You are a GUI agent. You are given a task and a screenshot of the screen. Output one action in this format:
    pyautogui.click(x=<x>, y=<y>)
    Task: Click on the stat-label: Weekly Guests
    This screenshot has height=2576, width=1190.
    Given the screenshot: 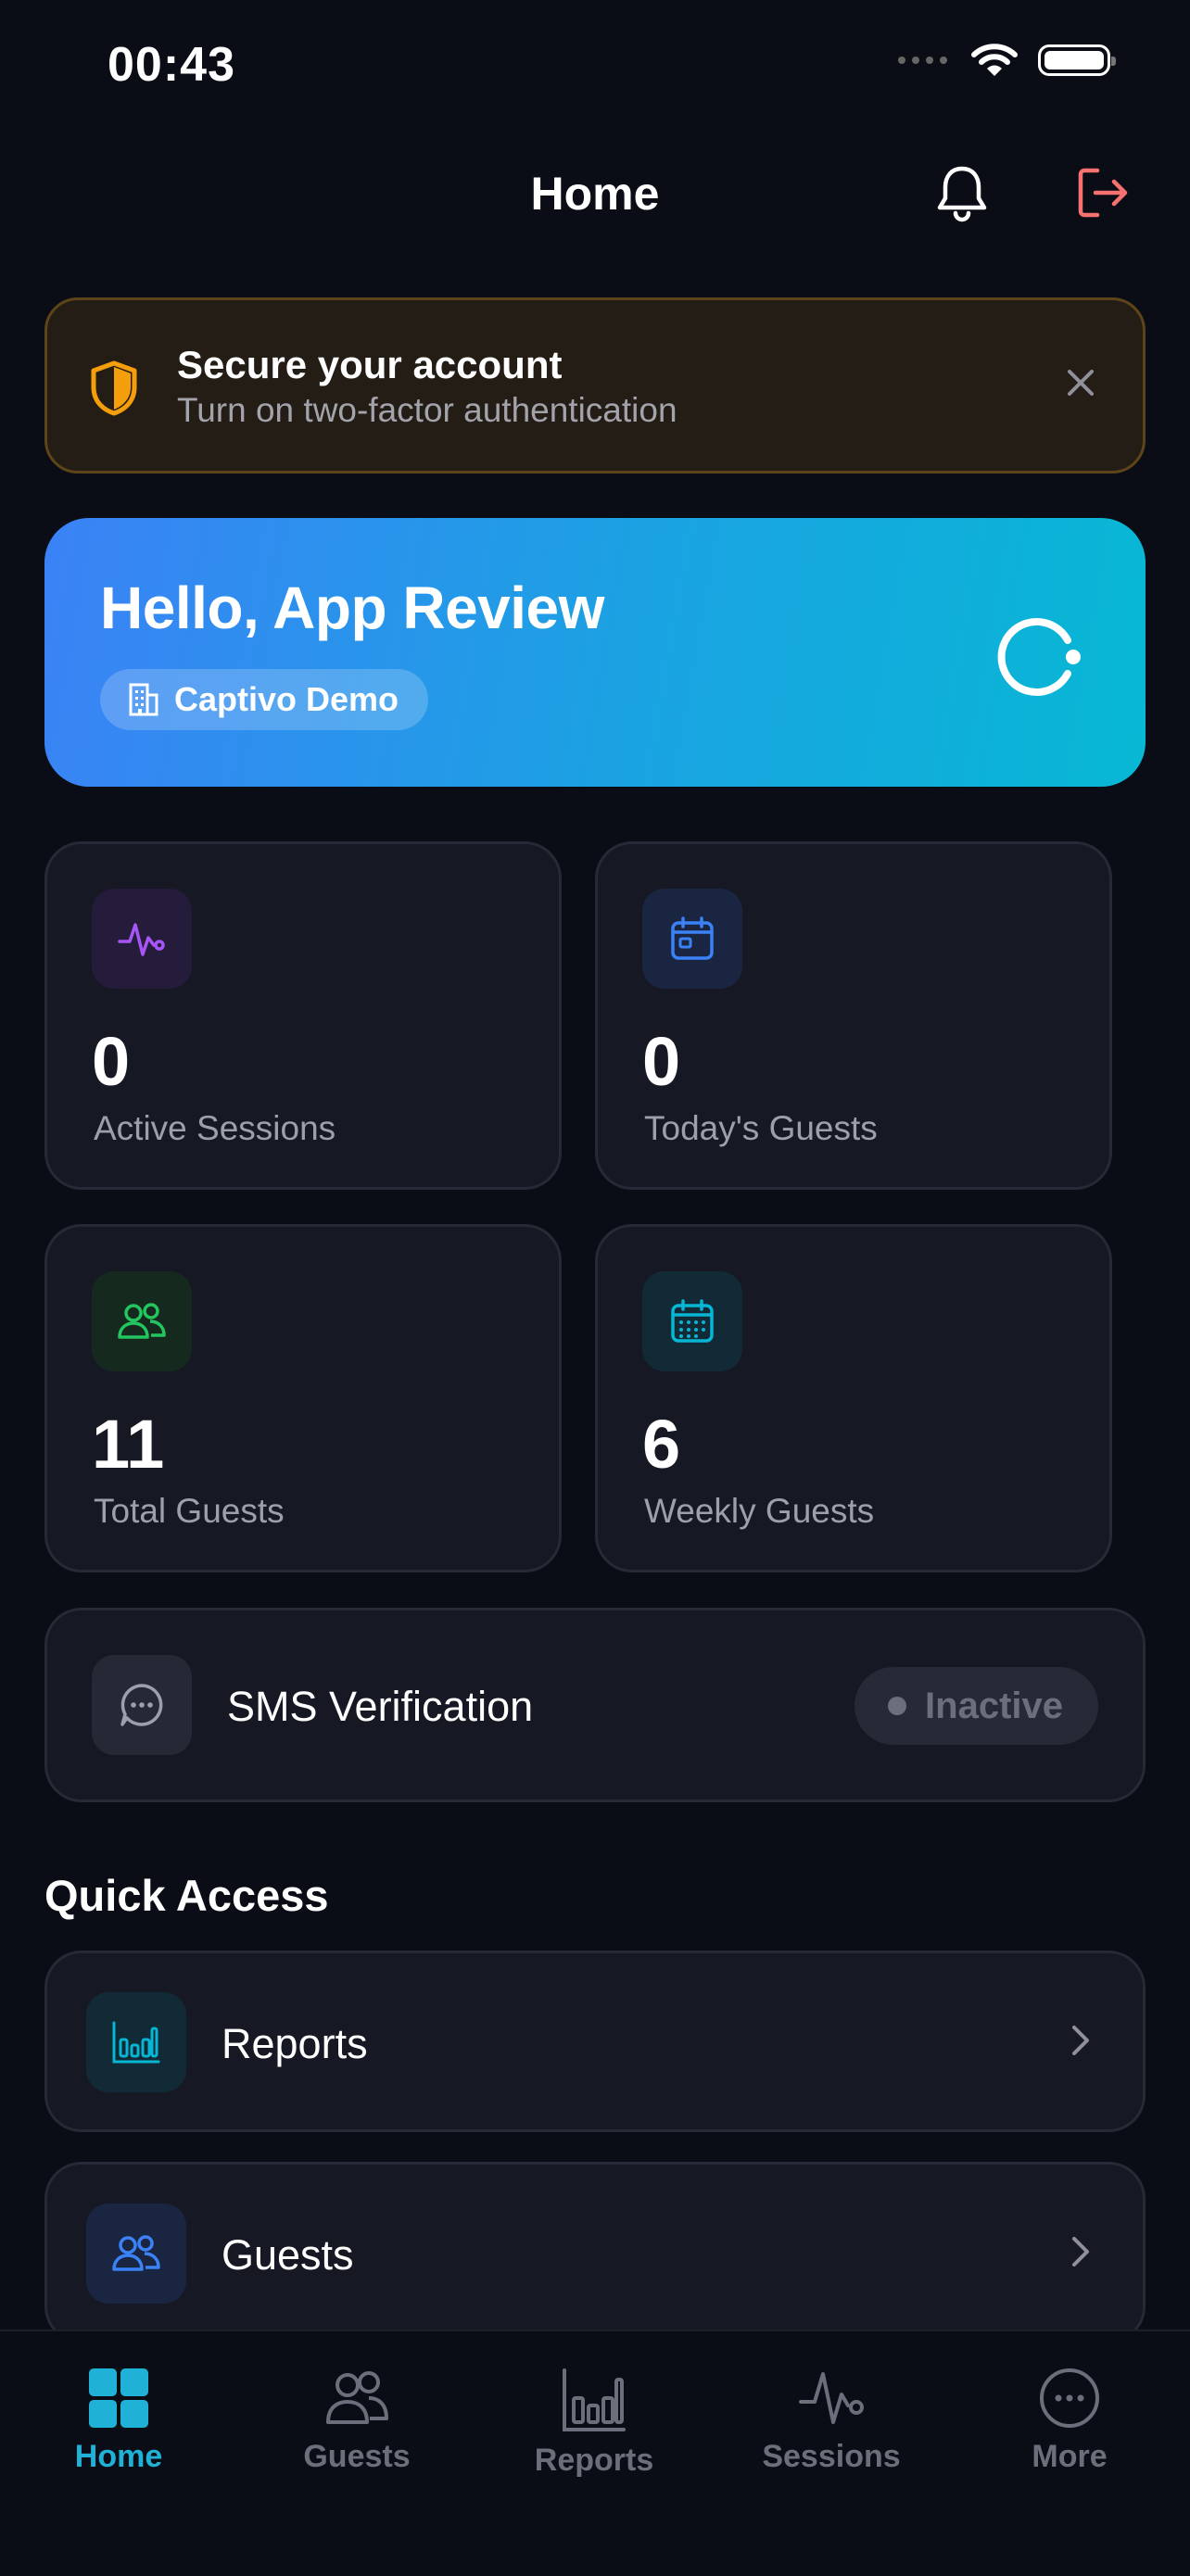 What is the action you would take?
    pyautogui.click(x=759, y=1511)
    